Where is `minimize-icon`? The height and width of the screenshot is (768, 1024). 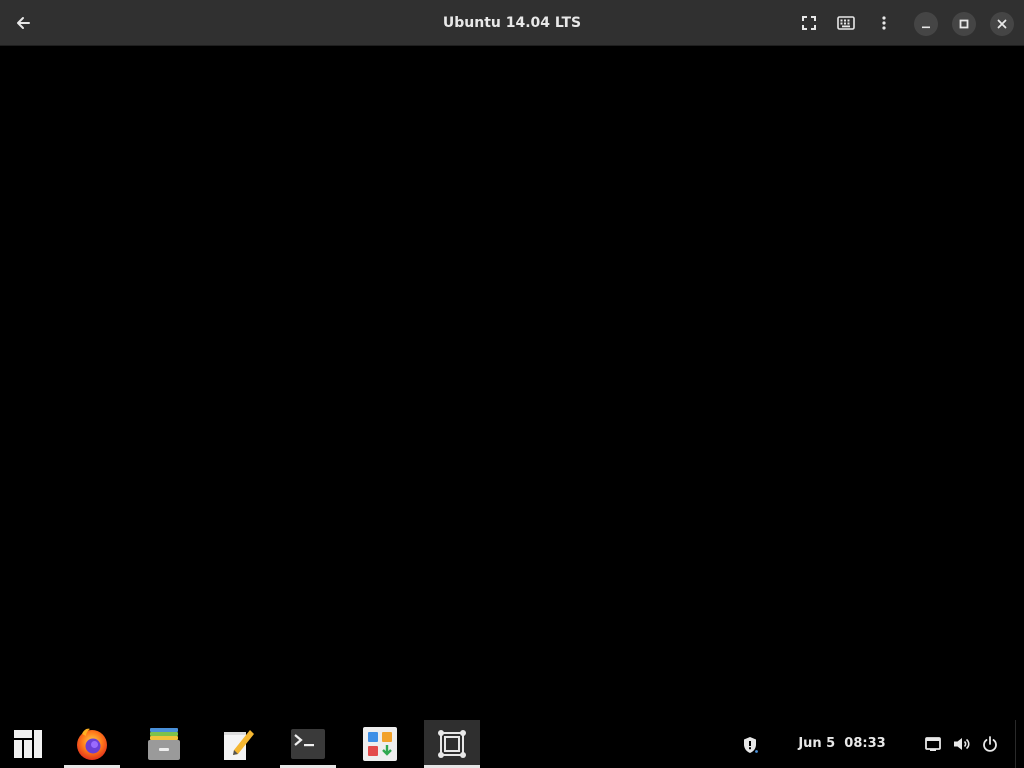 minimize-icon is located at coordinates (926, 27).